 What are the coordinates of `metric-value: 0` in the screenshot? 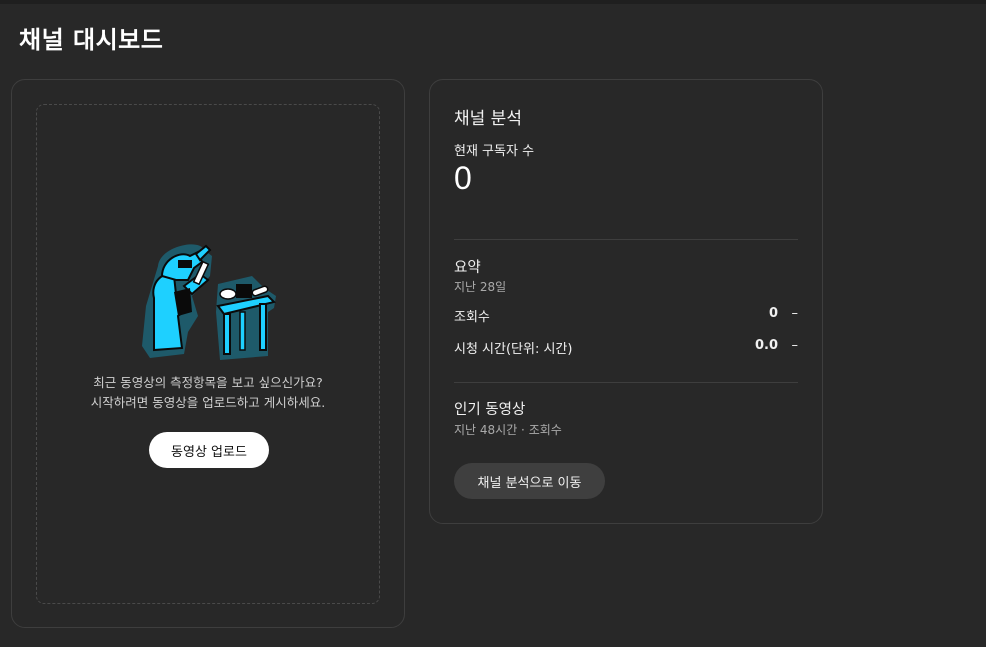 It's located at (773, 313).